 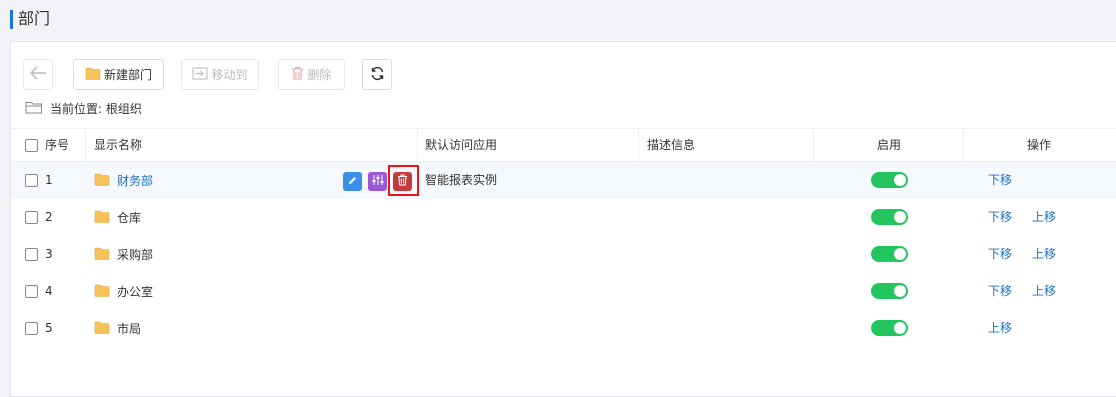 What do you see at coordinates (461, 180) in the screenshot?
I see `default-app: 智能报表实例` at bounding box center [461, 180].